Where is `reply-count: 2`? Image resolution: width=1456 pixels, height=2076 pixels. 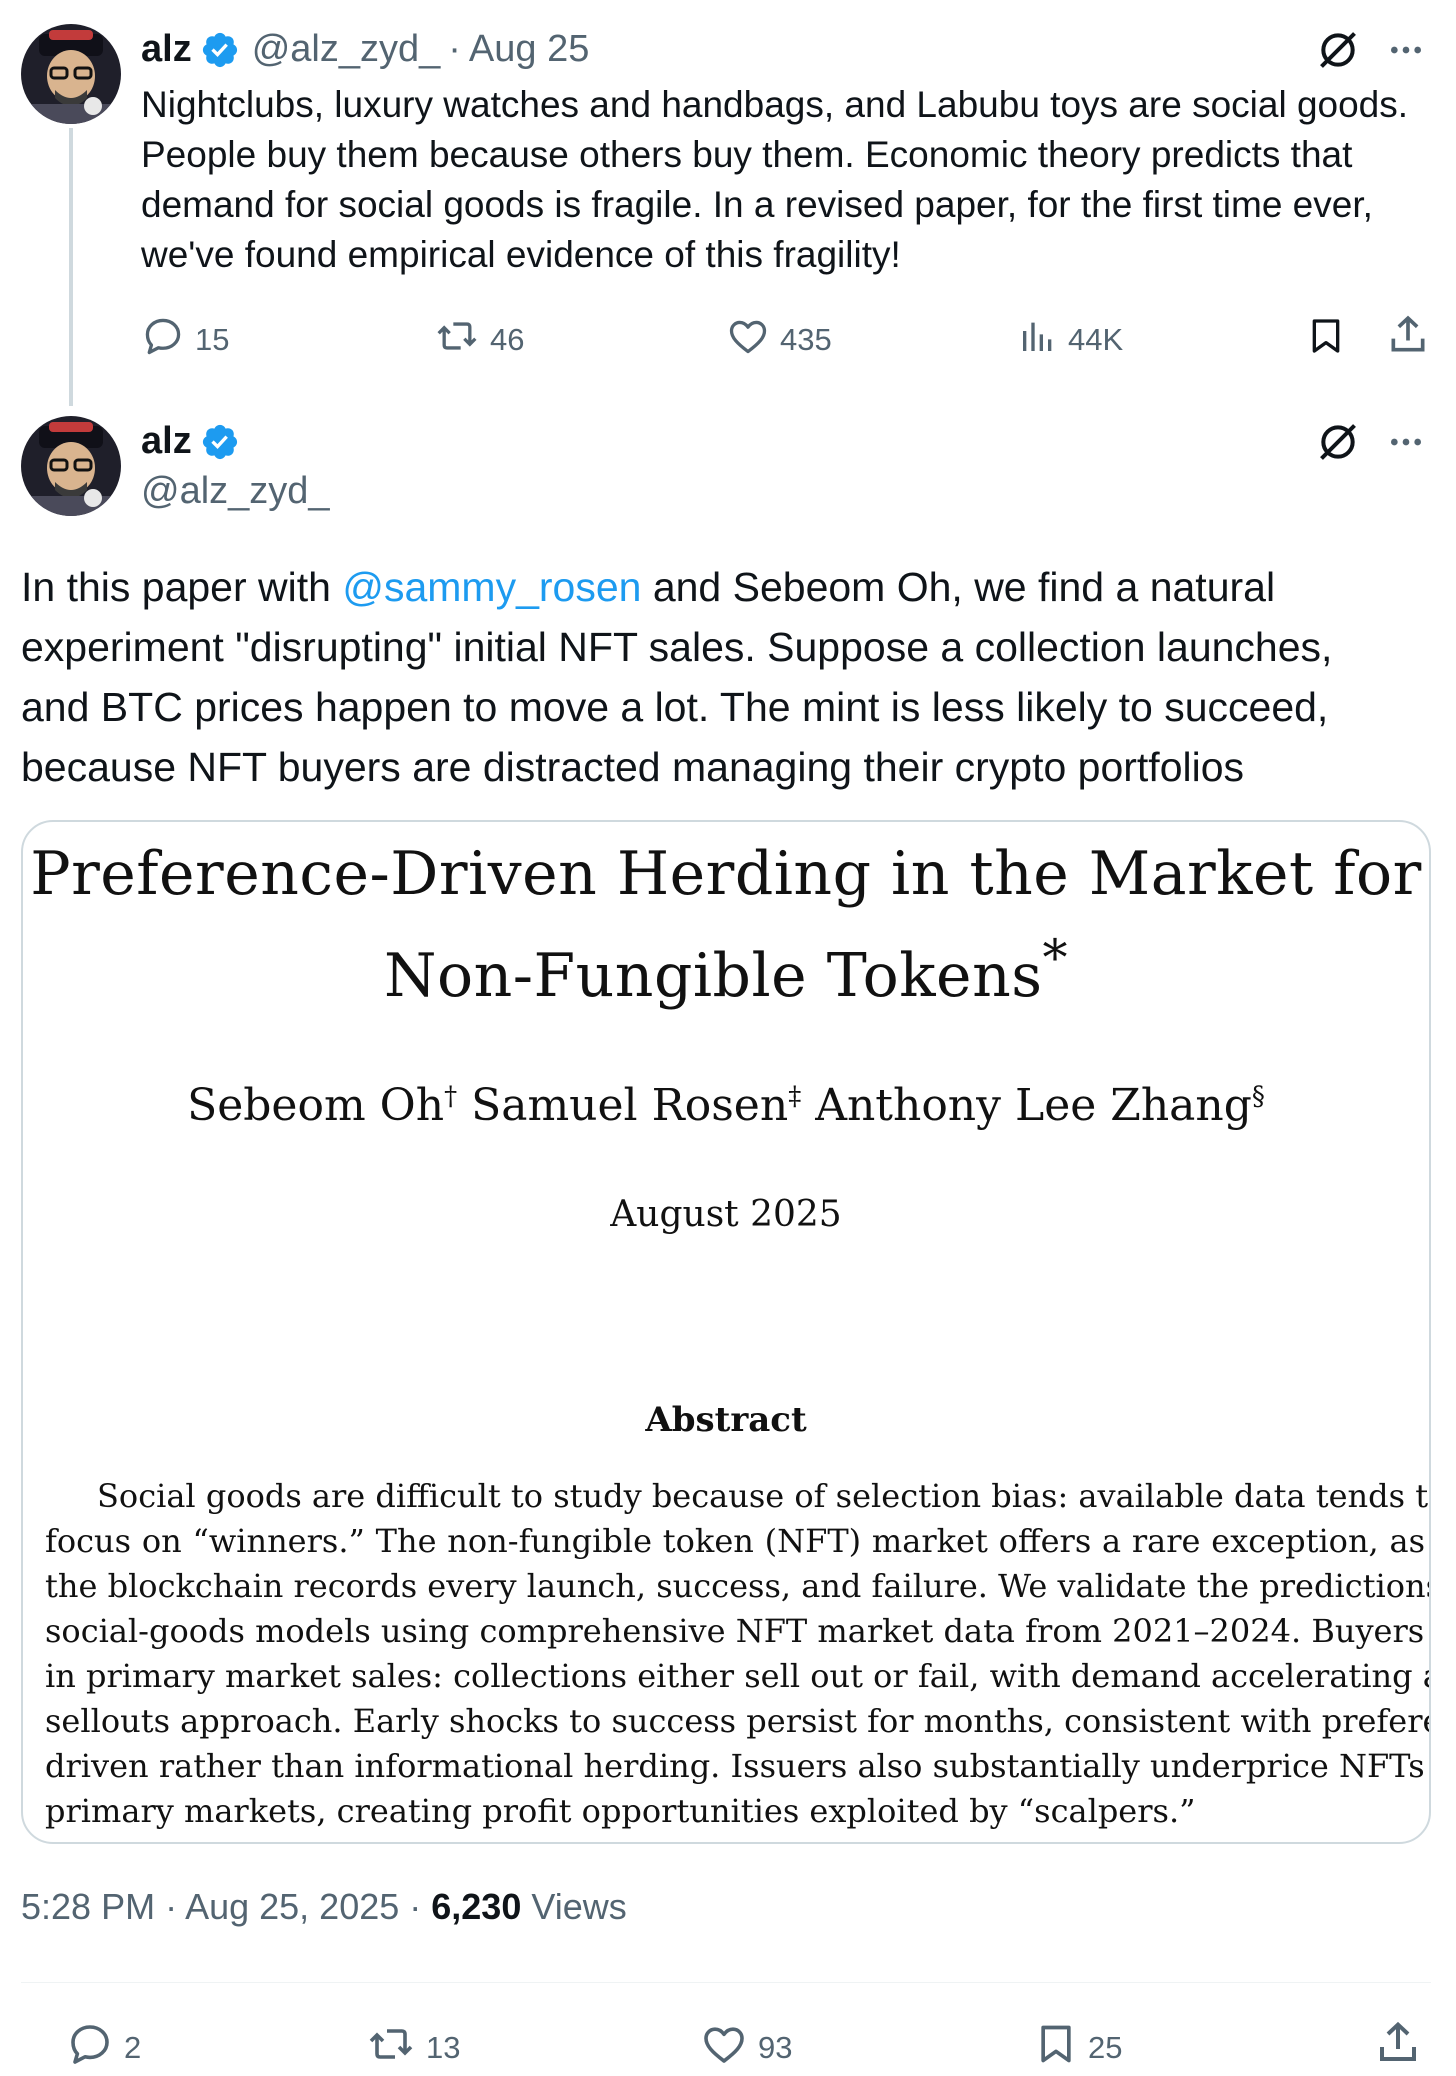 reply-count: 2 is located at coordinates (133, 2047).